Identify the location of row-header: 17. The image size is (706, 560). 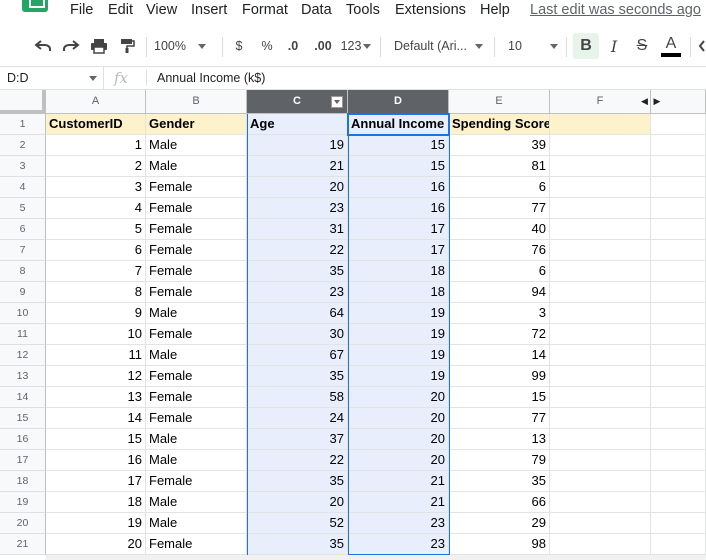
(23, 460).